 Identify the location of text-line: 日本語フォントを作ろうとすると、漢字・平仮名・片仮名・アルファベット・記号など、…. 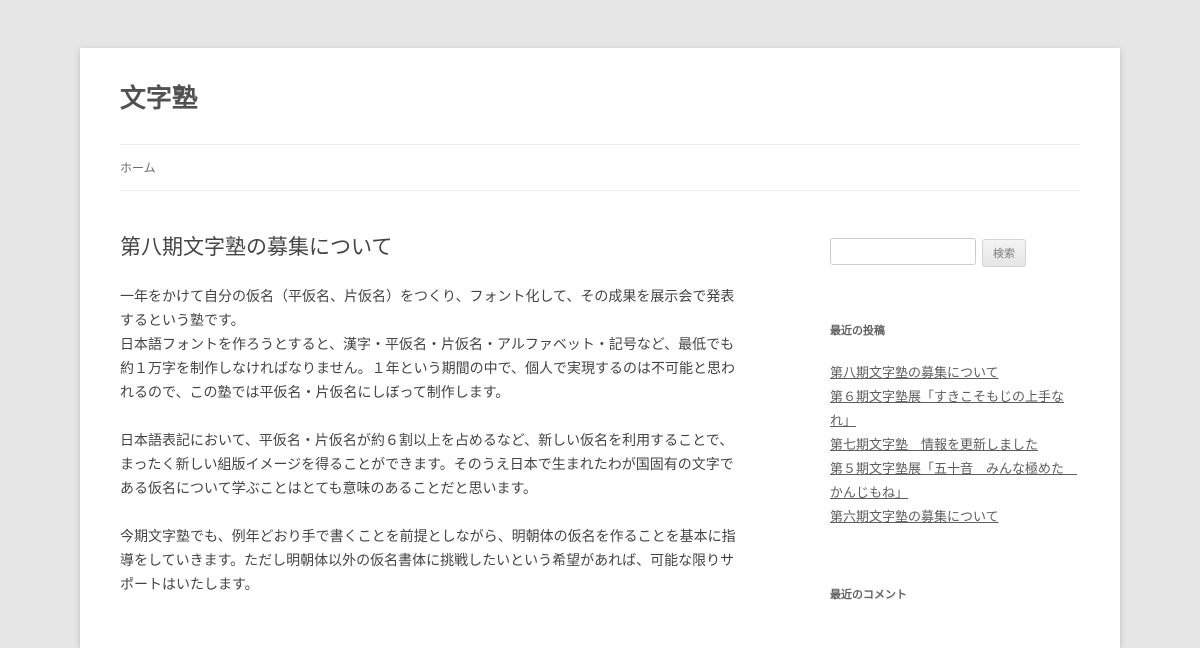
(427, 345).